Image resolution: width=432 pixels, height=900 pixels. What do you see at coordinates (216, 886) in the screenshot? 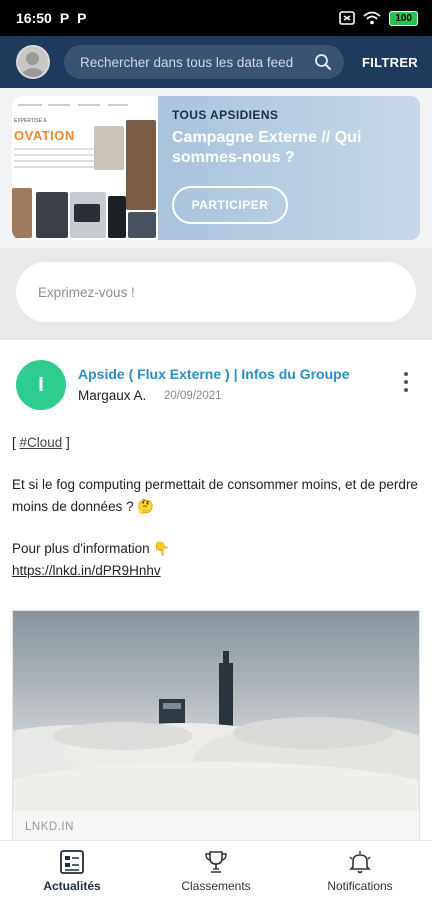
I see `nav-label: Classements` at bounding box center [216, 886].